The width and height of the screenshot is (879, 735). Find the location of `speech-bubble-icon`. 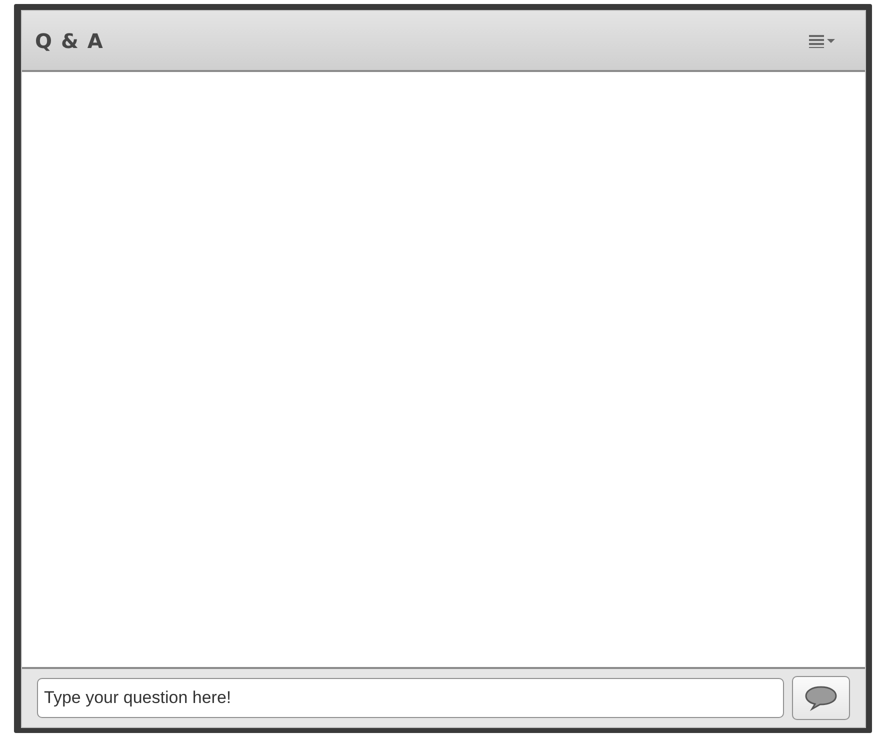

speech-bubble-icon is located at coordinates (821, 698).